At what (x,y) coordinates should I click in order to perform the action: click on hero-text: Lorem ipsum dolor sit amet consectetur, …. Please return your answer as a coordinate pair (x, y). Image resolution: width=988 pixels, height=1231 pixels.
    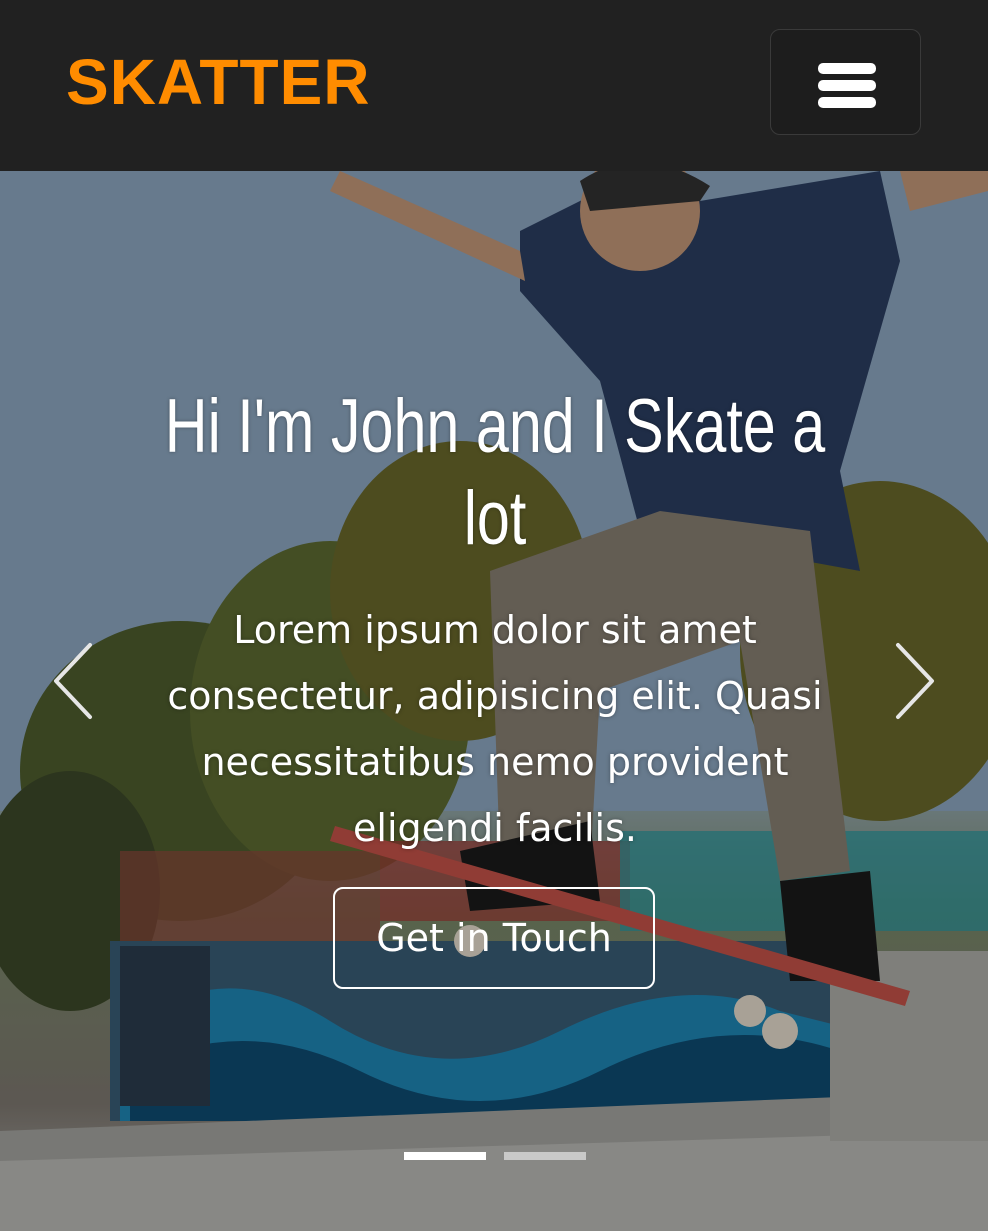
    Looking at the image, I should click on (495, 729).